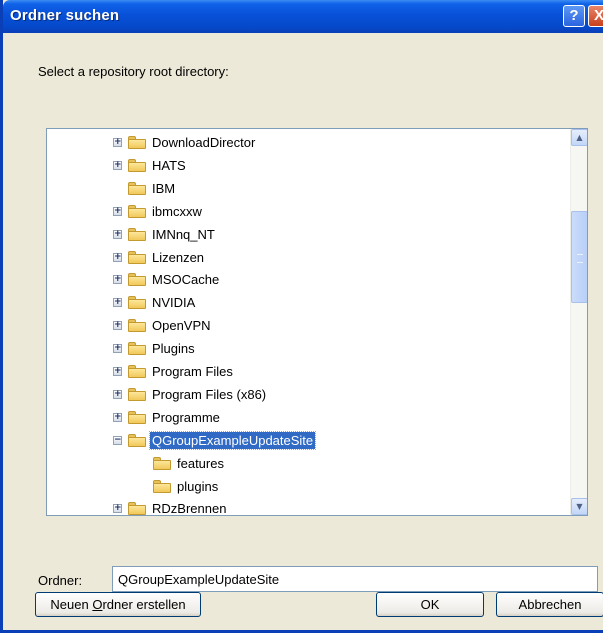 This screenshot has width=603, height=633. I want to click on tree-item-label: plugins, so click(197, 486).